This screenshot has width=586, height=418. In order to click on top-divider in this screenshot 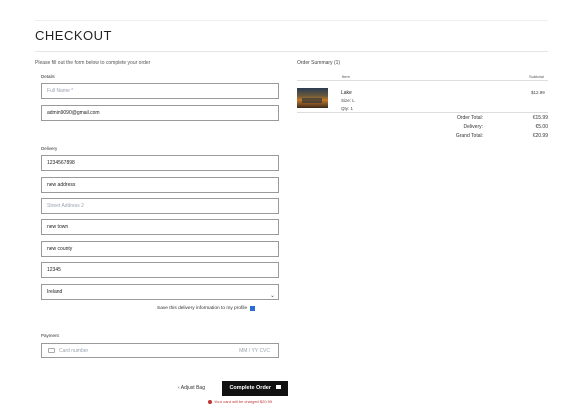, I will do `click(291, 20)`.